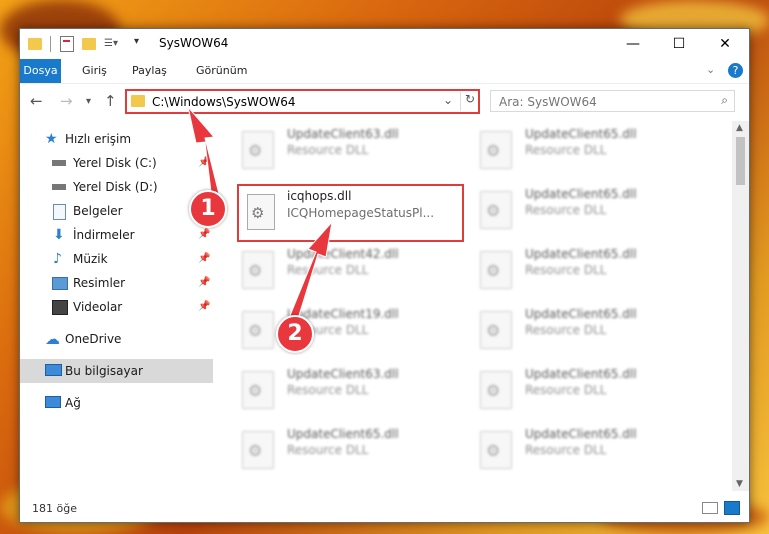 This screenshot has height=534, width=769. What do you see at coordinates (116, 163) in the screenshot?
I see `sidebar-item-disk-c: Yerel Disk (C:) 📌` at bounding box center [116, 163].